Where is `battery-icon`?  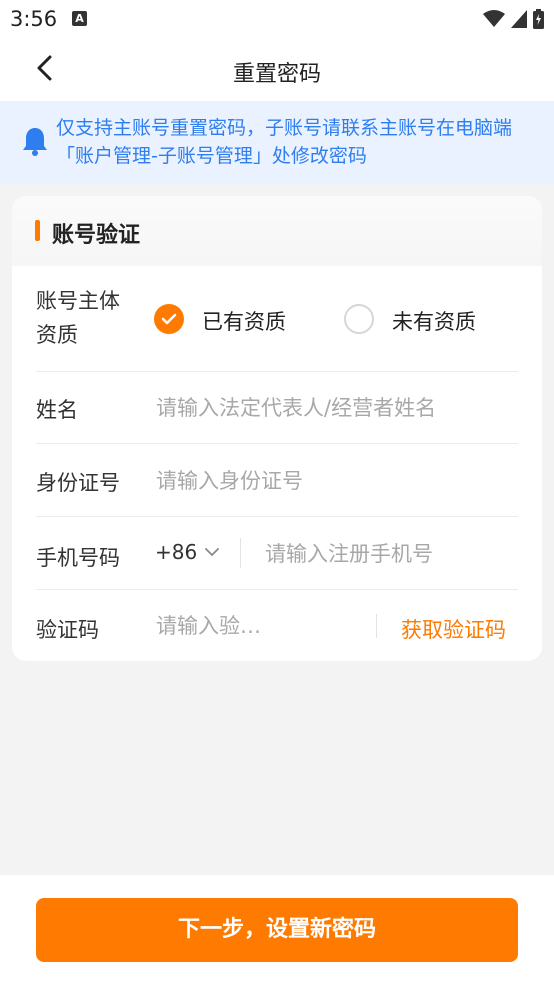 battery-icon is located at coordinates (538, 19).